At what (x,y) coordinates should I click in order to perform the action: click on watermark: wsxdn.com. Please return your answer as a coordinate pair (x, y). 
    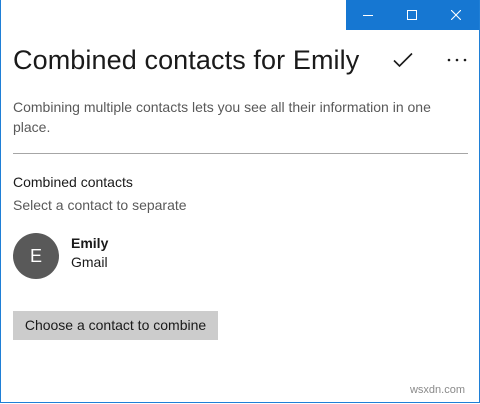
    Looking at the image, I should click on (437, 390).